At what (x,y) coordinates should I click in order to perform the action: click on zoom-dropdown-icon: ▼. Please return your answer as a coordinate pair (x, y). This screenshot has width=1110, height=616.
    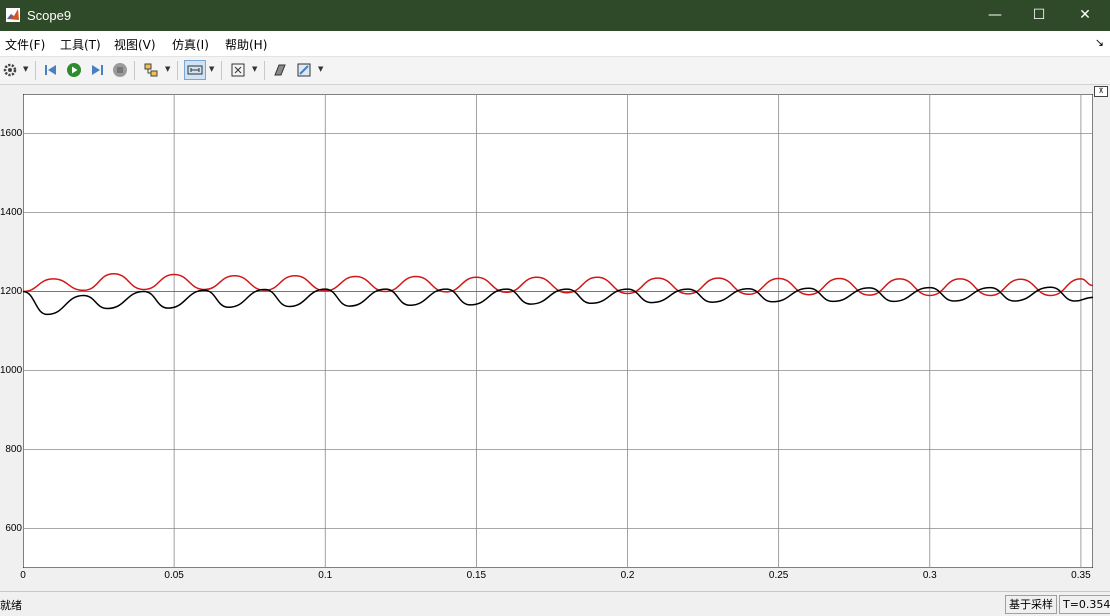
    Looking at the image, I should click on (211, 69).